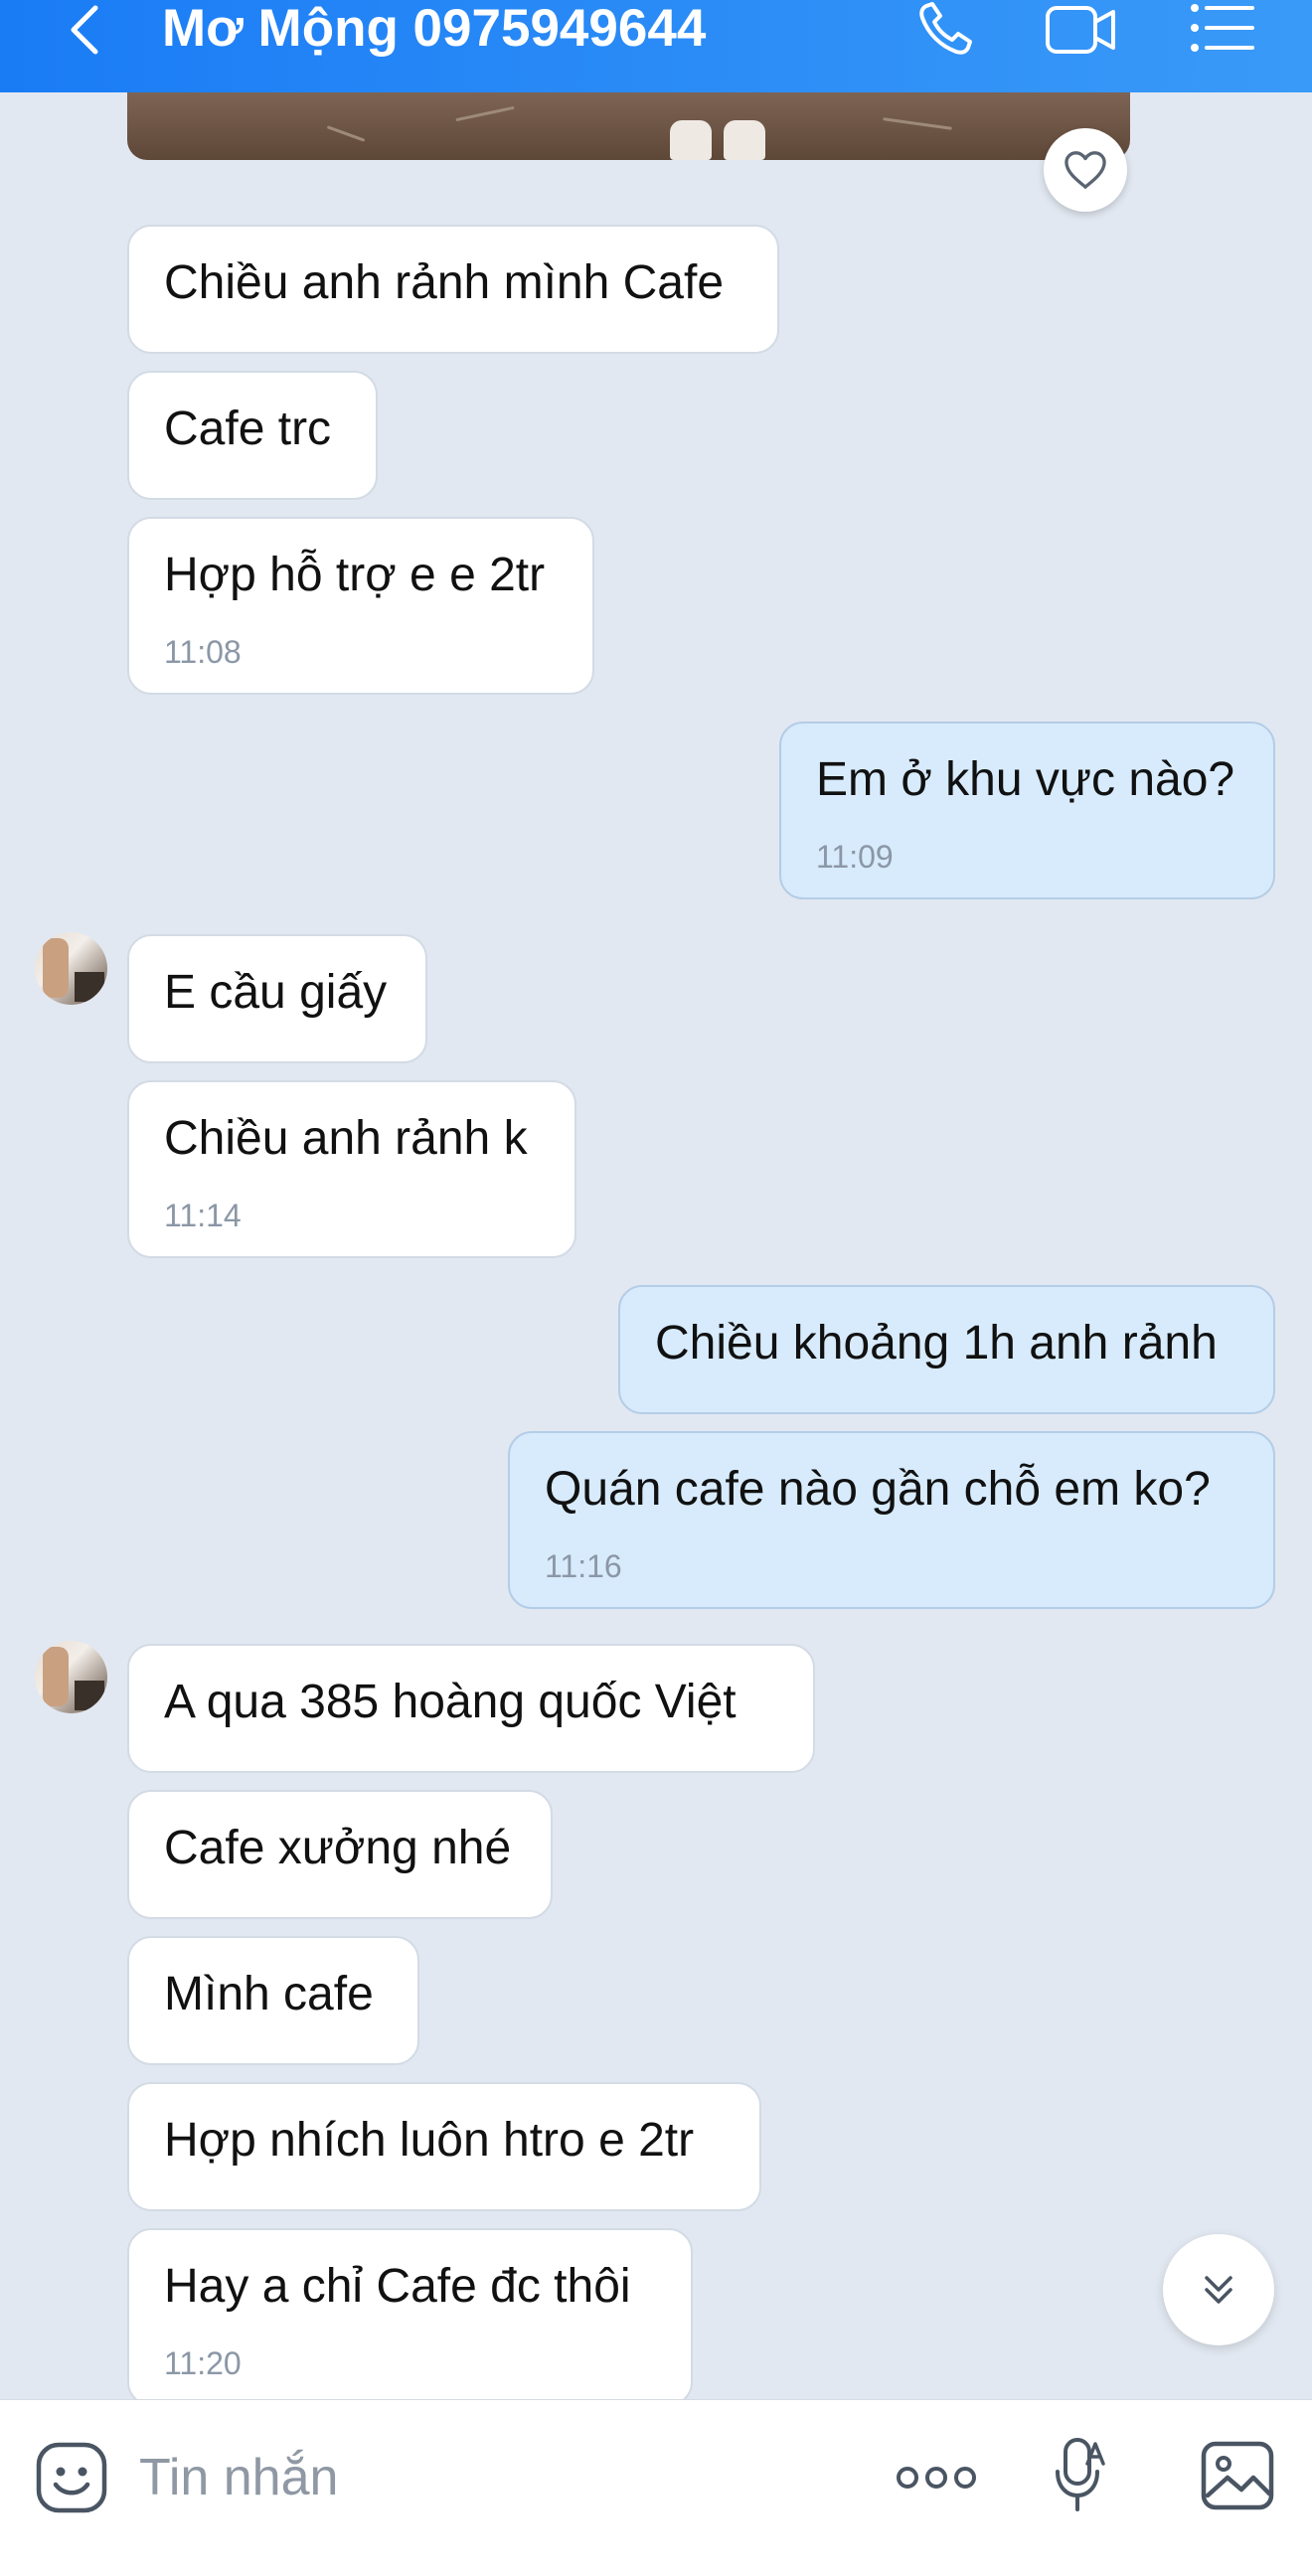  What do you see at coordinates (276, 992) in the screenshot?
I see `message-text: E cầu giấy` at bounding box center [276, 992].